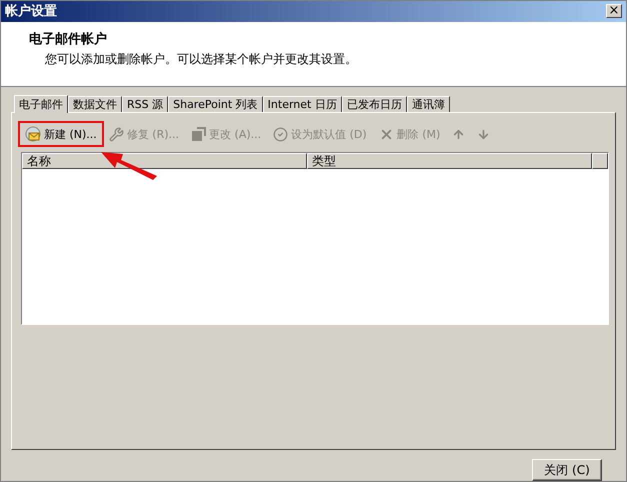  What do you see at coordinates (374, 104) in the screenshot?
I see `tab: 已发布日历` at bounding box center [374, 104].